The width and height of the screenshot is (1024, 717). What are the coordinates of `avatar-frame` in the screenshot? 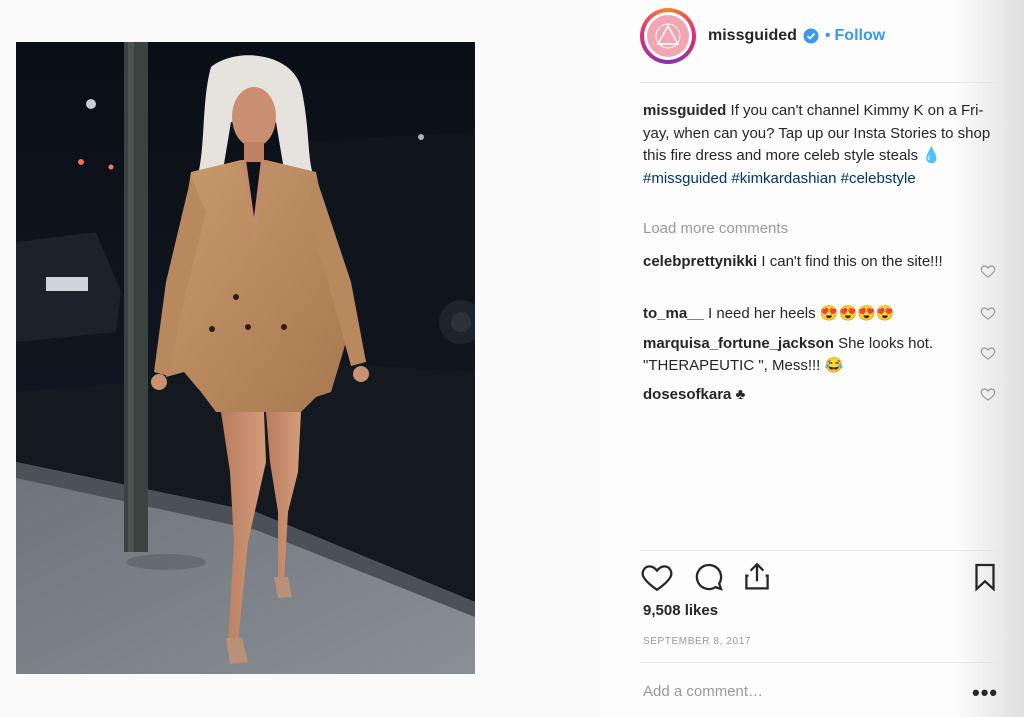 It's located at (668, 36).